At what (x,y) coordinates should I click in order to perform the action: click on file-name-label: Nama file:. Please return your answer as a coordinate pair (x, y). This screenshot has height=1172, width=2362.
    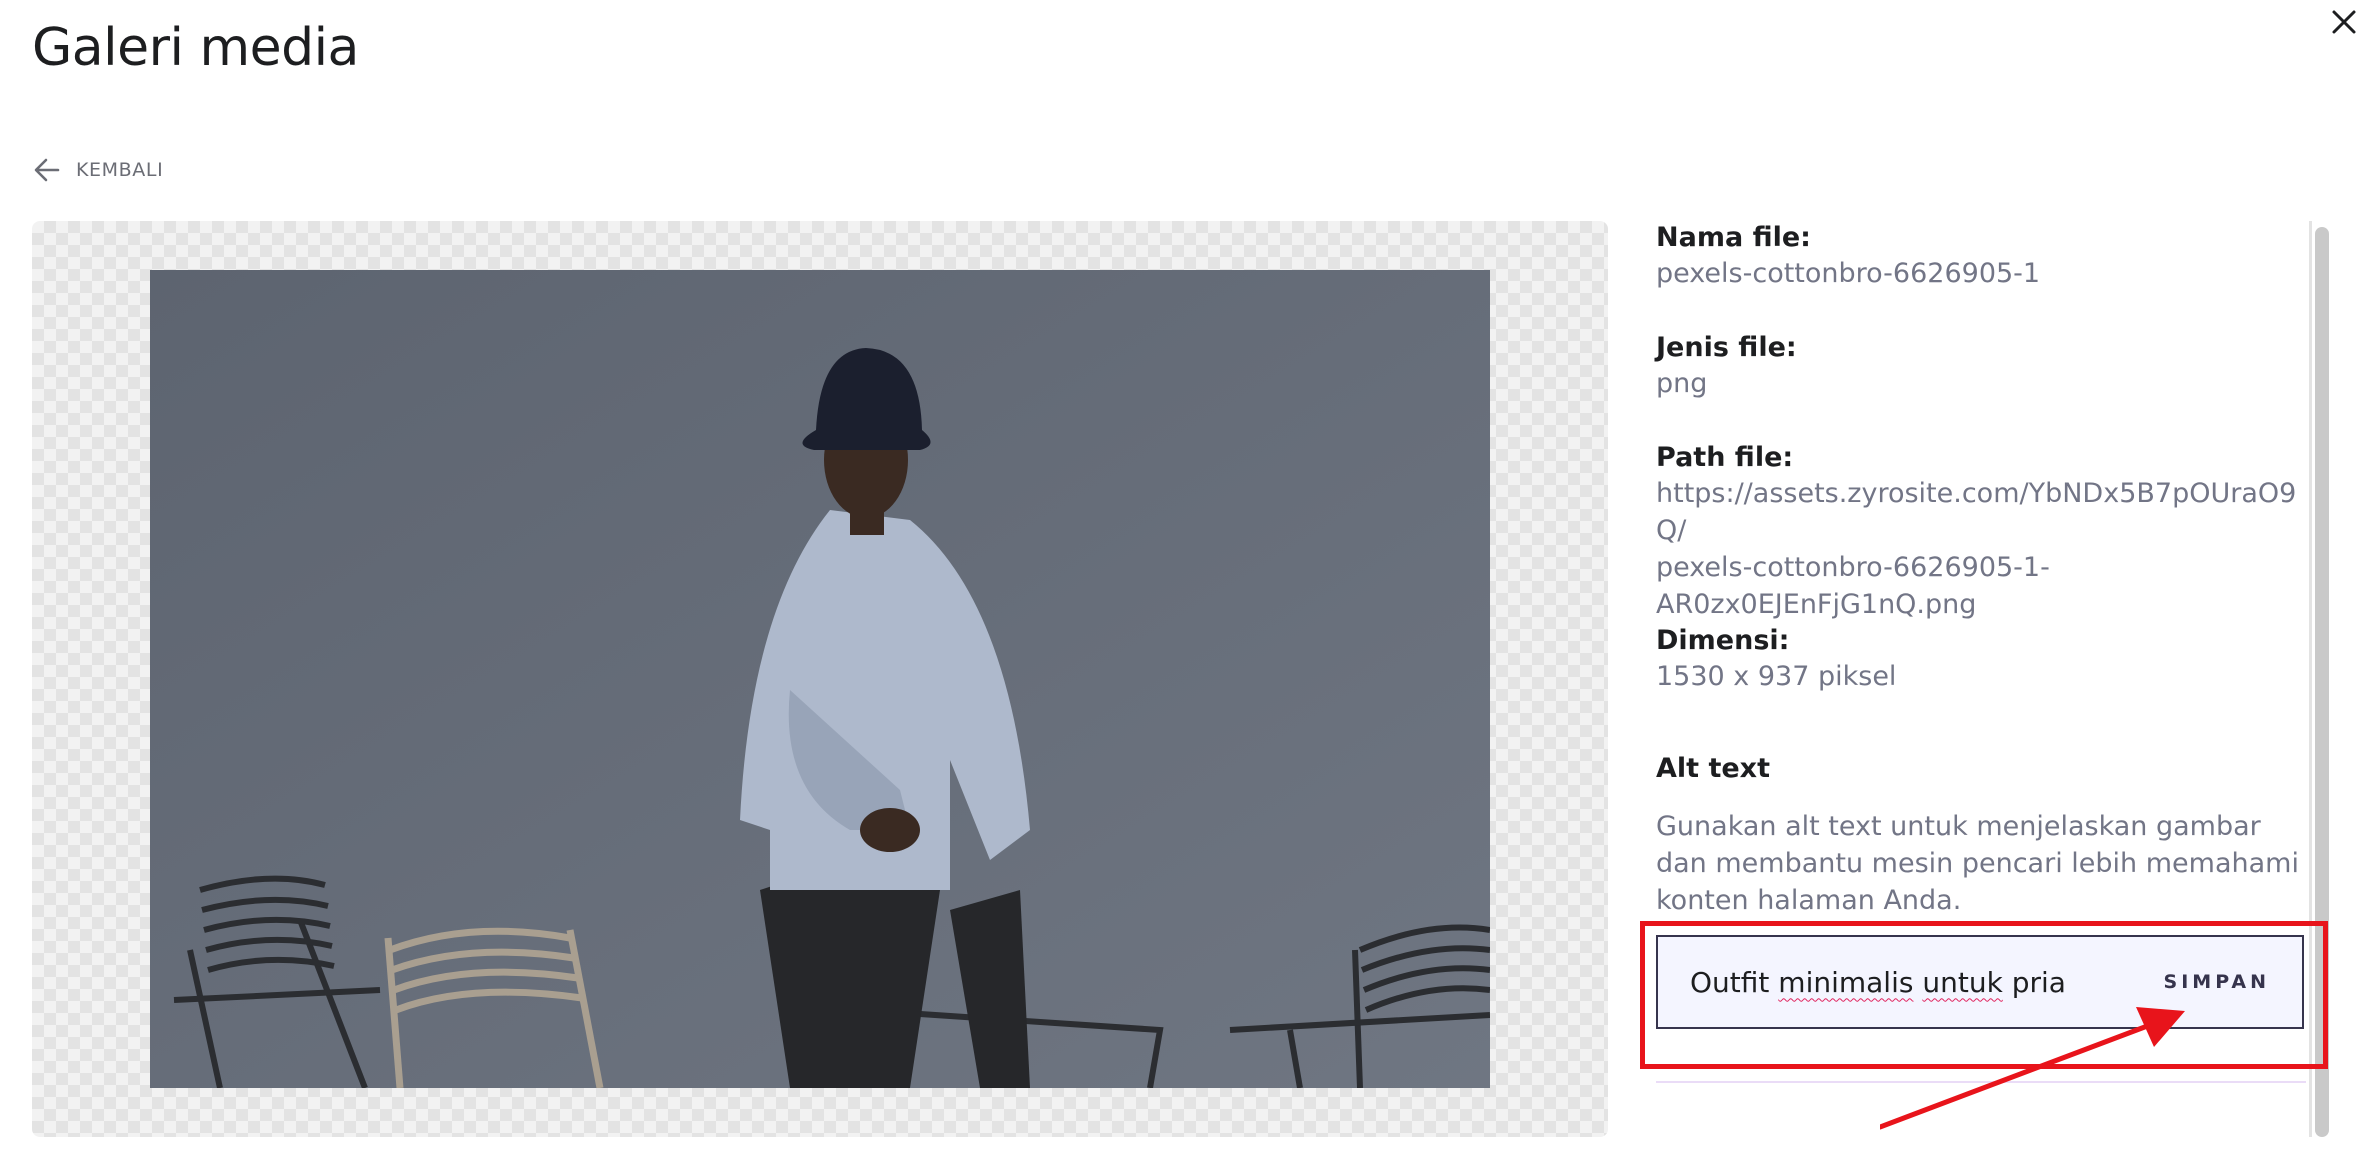
    Looking at the image, I should click on (1733, 237).